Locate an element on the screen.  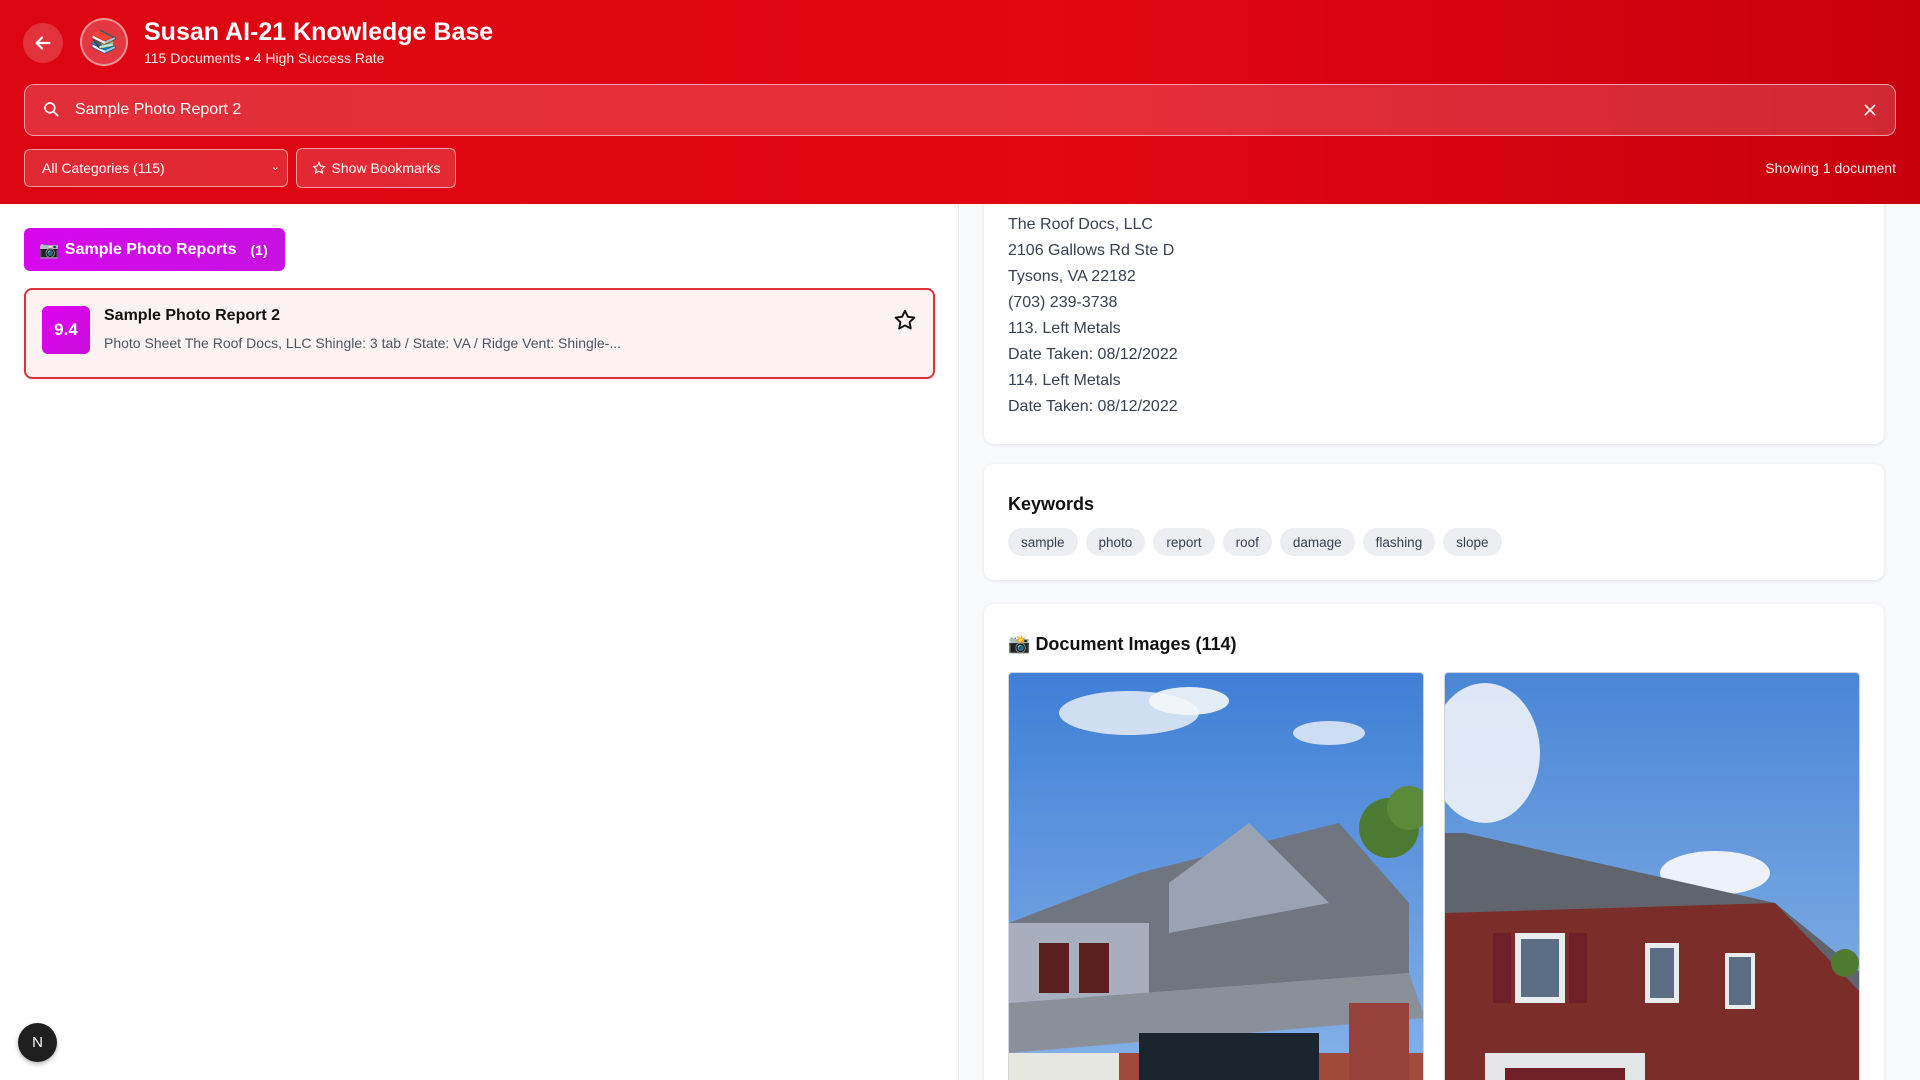
content-line: The Roof Docs, LLC is located at coordinates (1080, 224).